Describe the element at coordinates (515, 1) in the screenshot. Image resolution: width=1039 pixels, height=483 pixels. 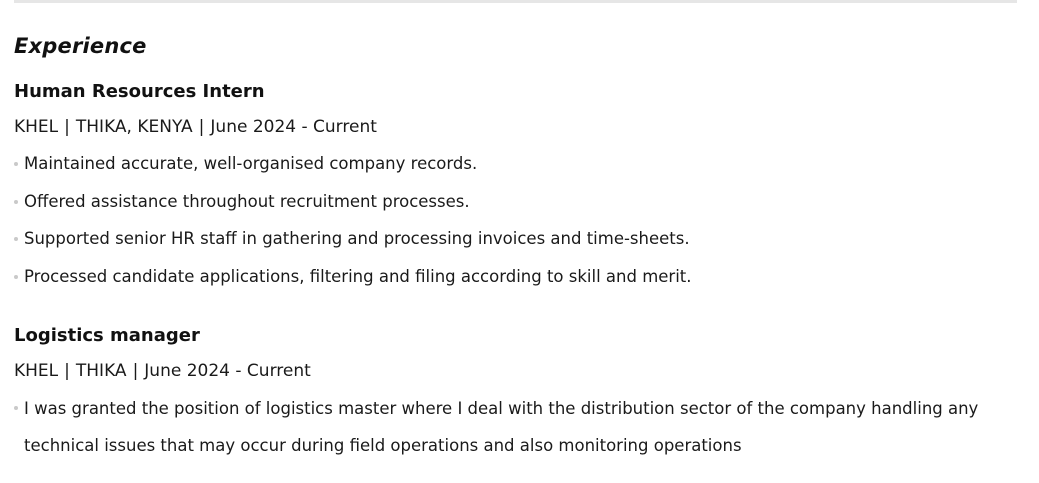
I see `top-divider` at that location.